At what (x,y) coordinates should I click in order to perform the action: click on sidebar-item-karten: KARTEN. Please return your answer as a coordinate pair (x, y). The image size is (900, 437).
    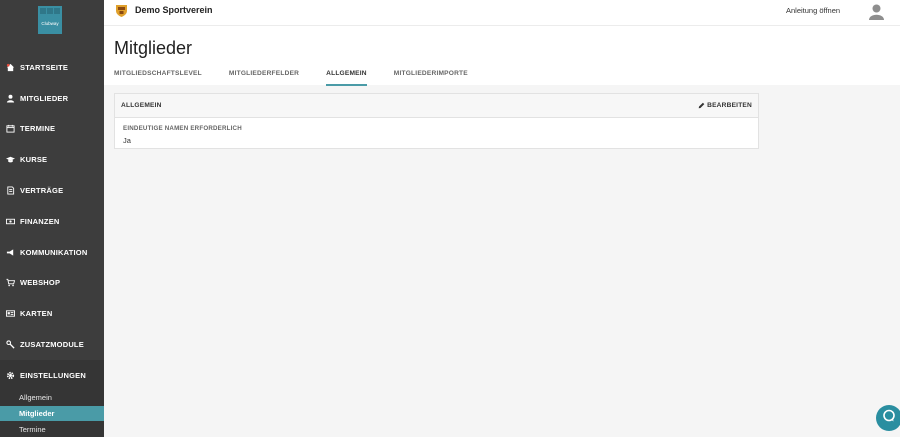
    Looking at the image, I should click on (52, 313).